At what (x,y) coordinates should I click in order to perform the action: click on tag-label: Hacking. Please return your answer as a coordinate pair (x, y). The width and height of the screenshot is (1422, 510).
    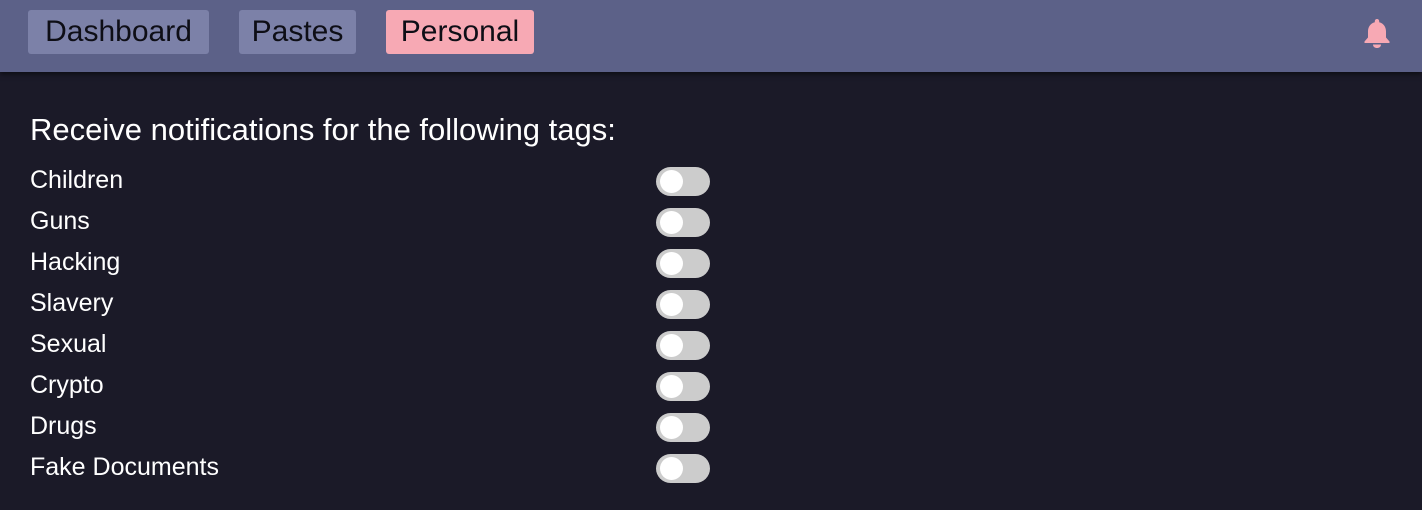
    Looking at the image, I should click on (75, 262).